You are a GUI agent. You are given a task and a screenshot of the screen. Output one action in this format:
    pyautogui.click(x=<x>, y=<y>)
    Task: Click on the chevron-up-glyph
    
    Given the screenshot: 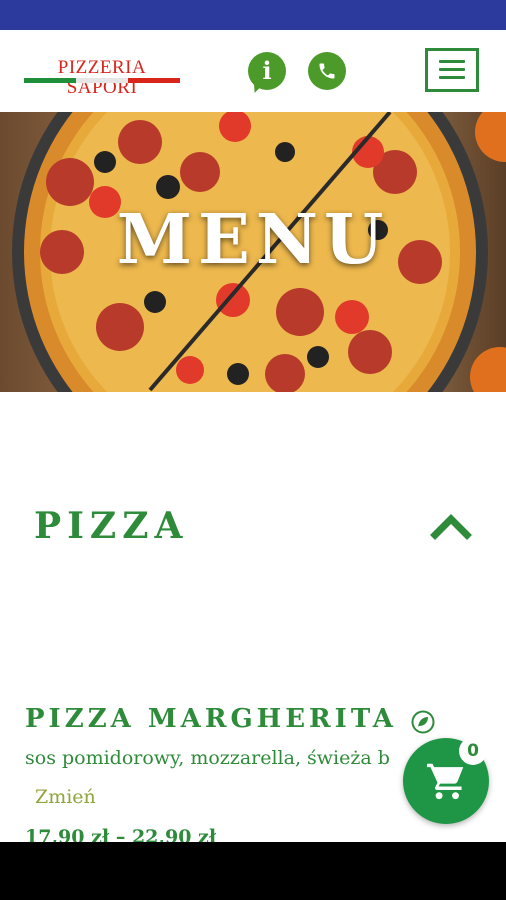 What is the action you would take?
    pyautogui.click(x=451, y=527)
    